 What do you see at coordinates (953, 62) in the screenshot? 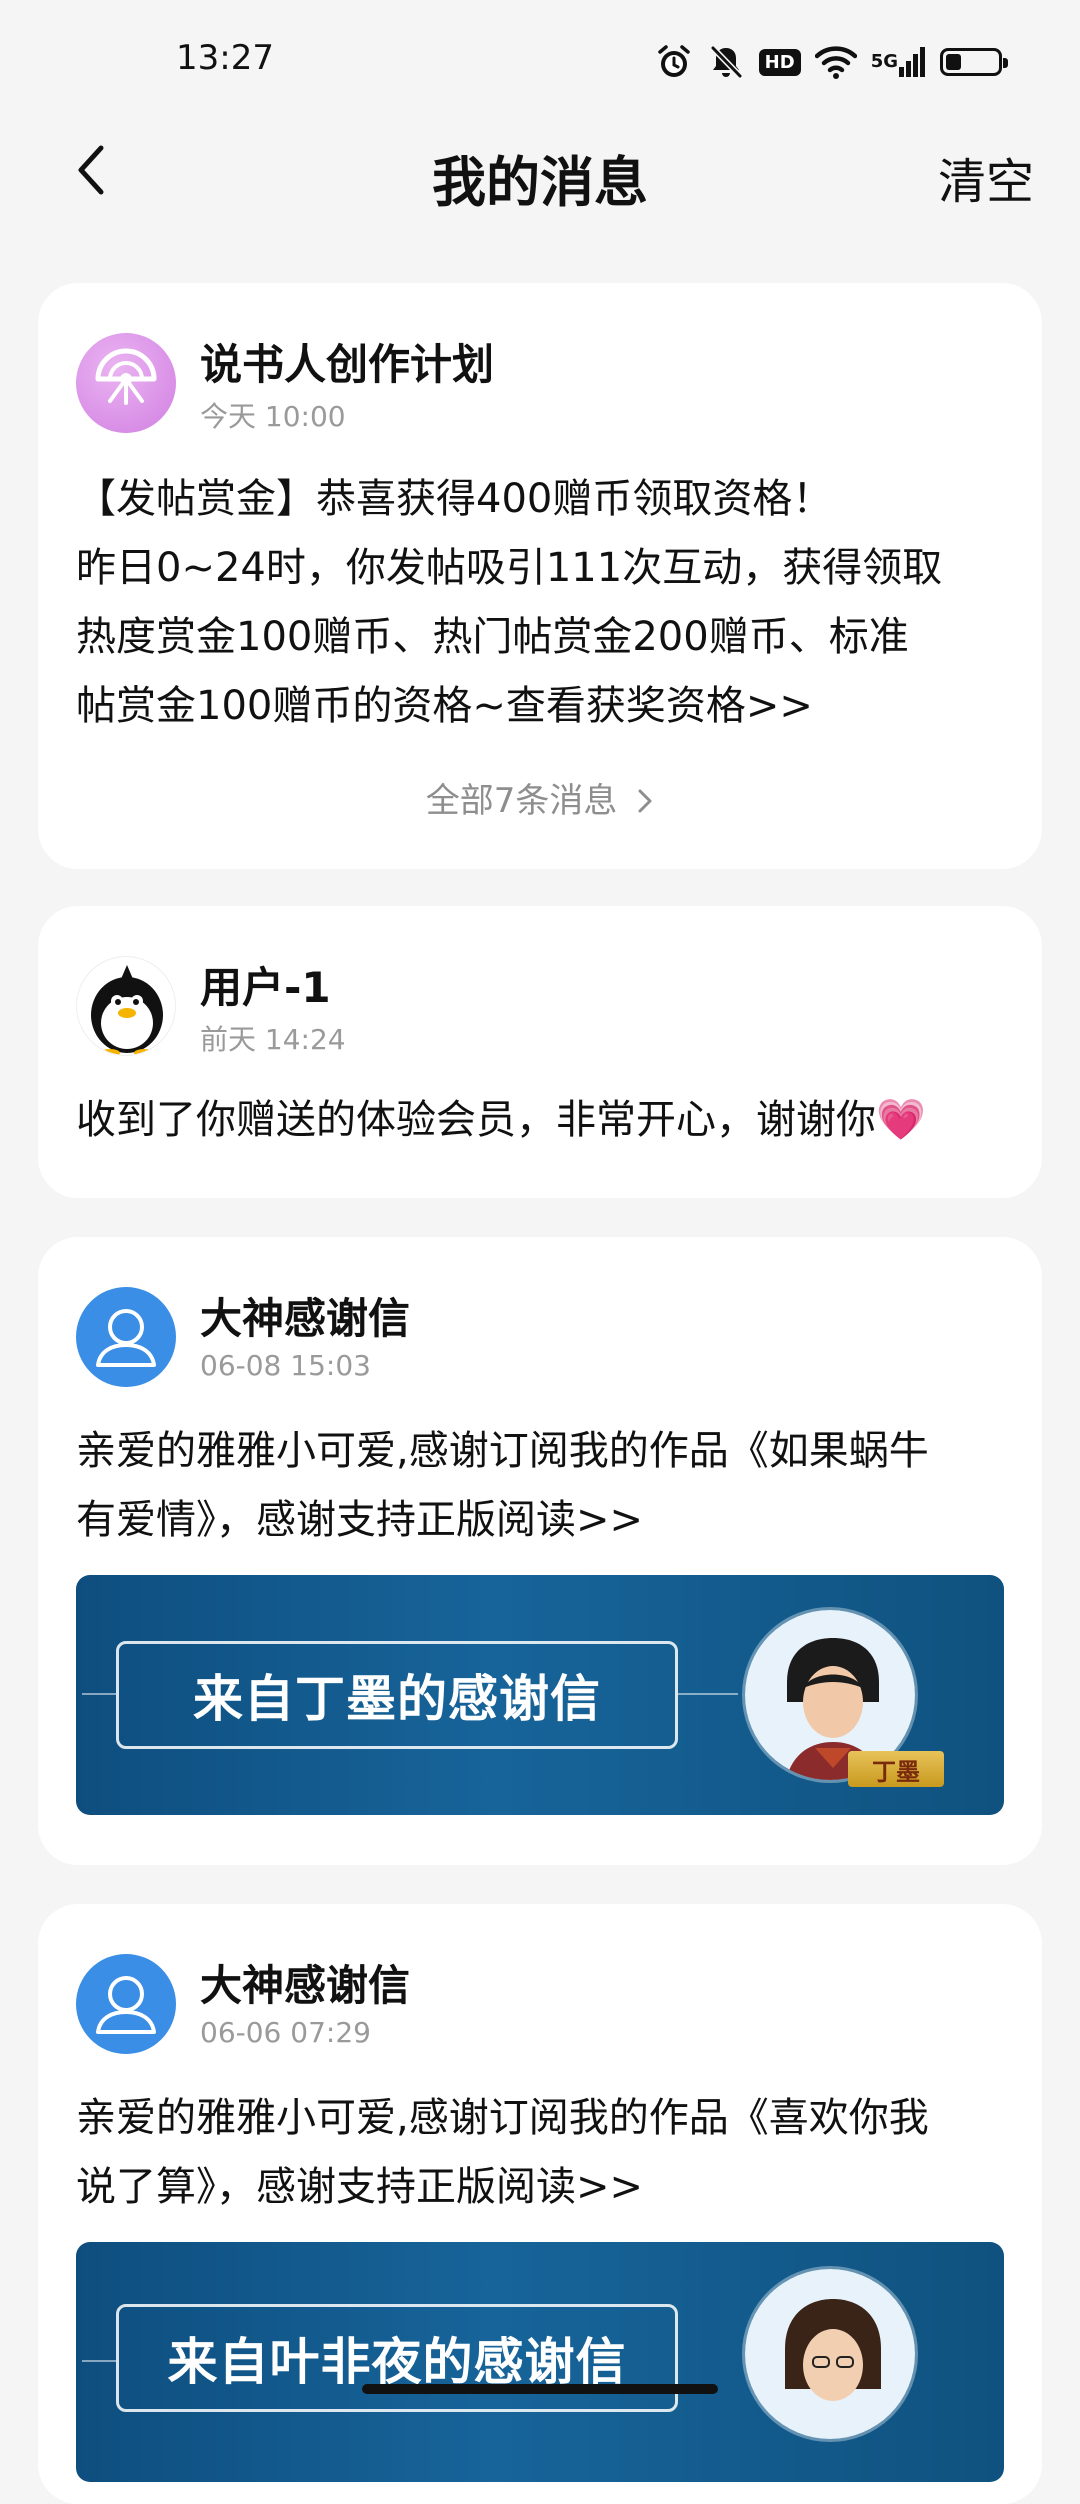
I see `battery-fill` at bounding box center [953, 62].